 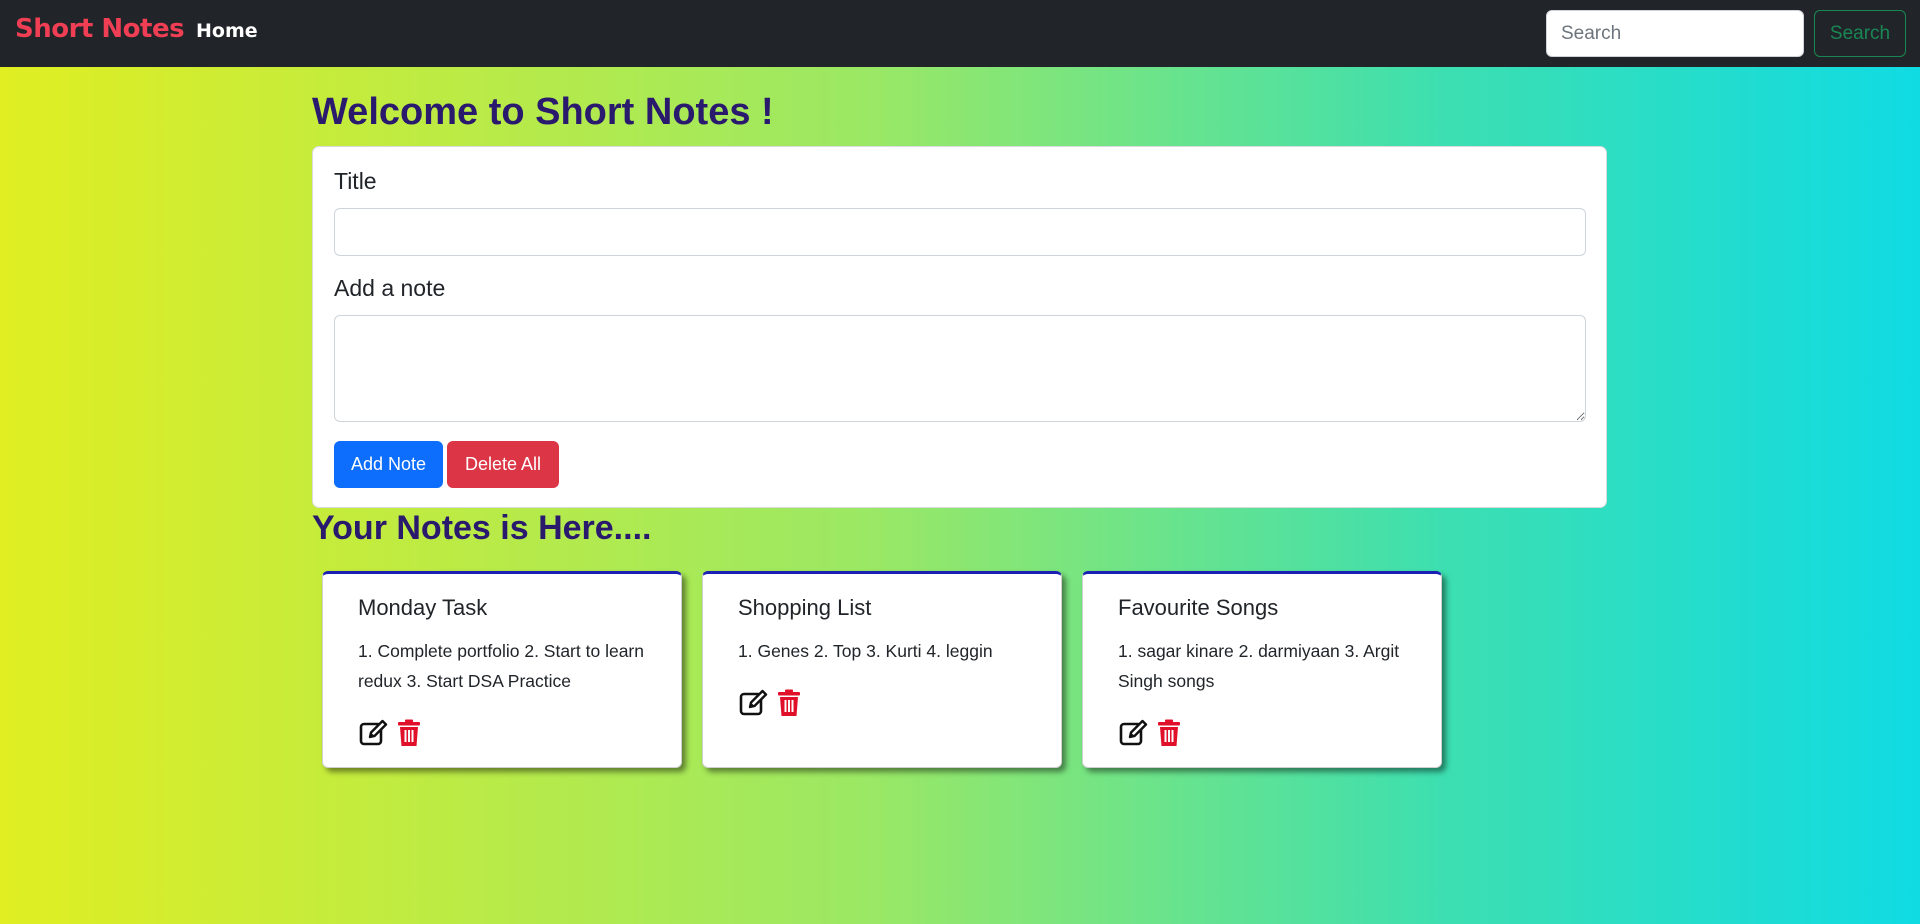 I want to click on page-title: Welcome to Short Notes !, so click(x=543, y=112).